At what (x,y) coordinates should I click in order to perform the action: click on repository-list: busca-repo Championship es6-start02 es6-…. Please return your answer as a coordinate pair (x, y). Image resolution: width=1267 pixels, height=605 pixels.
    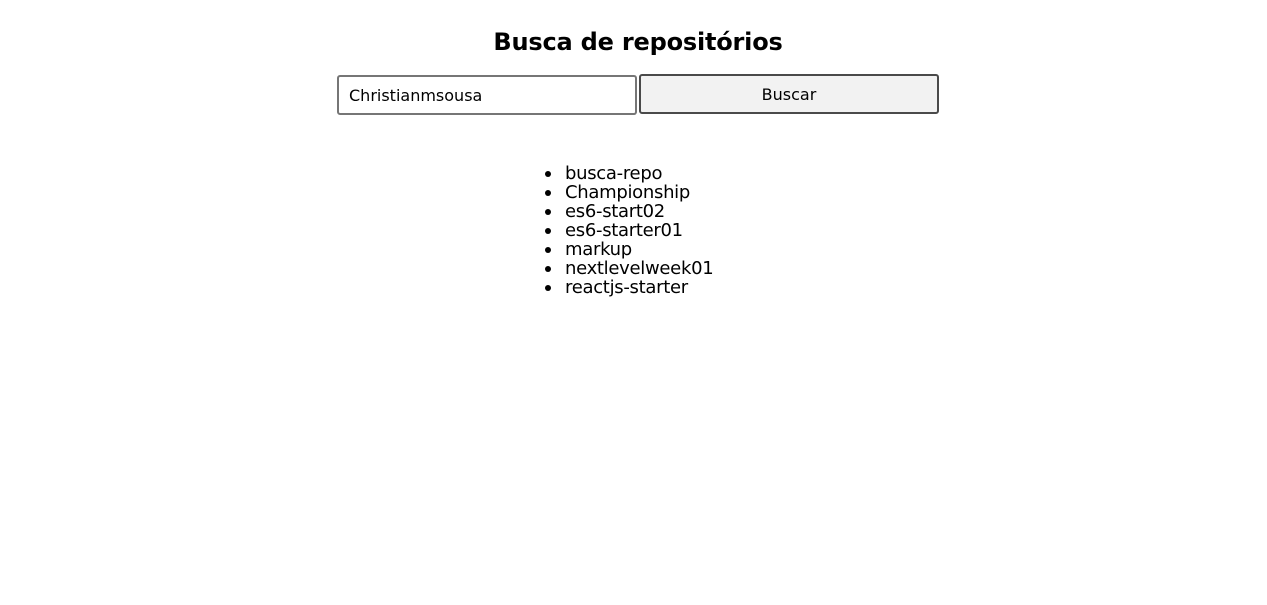
    Looking at the image, I should click on (629, 230).